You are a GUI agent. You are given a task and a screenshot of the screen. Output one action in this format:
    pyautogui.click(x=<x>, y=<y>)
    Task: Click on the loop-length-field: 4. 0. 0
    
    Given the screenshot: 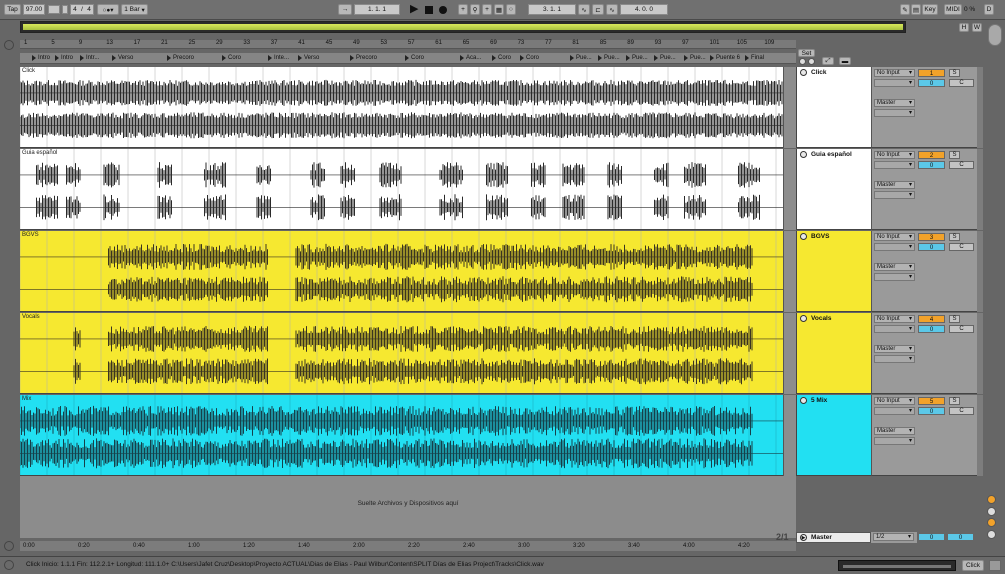 What is the action you would take?
    pyautogui.click(x=644, y=9)
    